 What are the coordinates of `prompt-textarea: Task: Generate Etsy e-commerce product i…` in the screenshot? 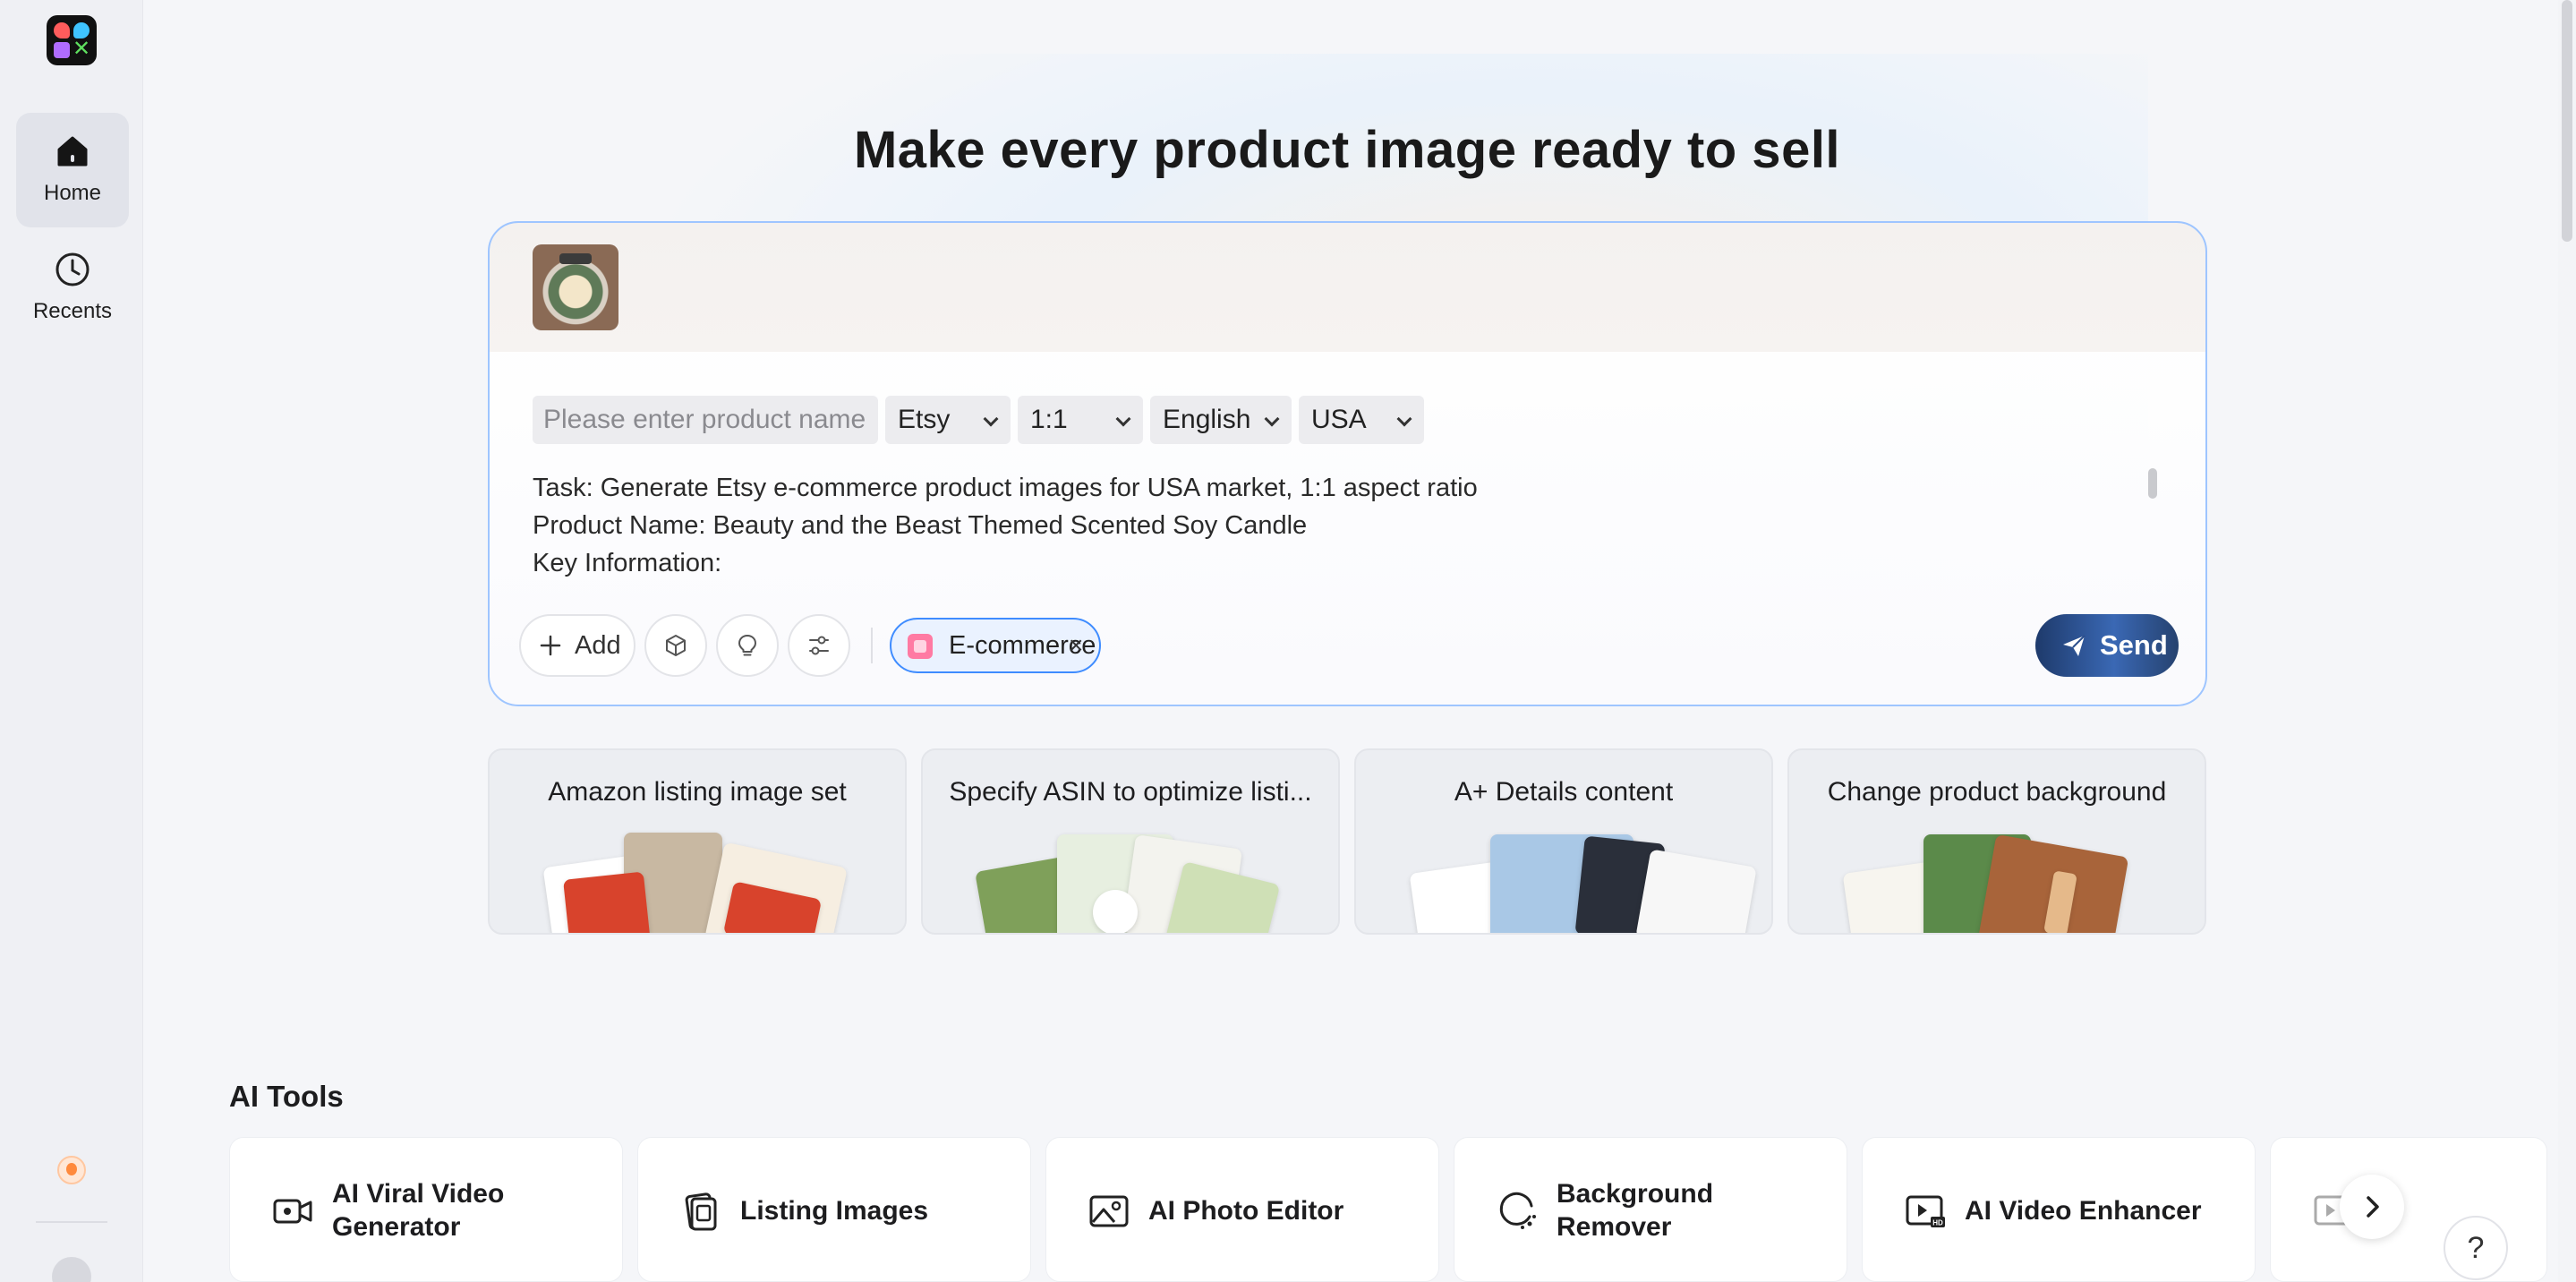 It's located at (1338, 525).